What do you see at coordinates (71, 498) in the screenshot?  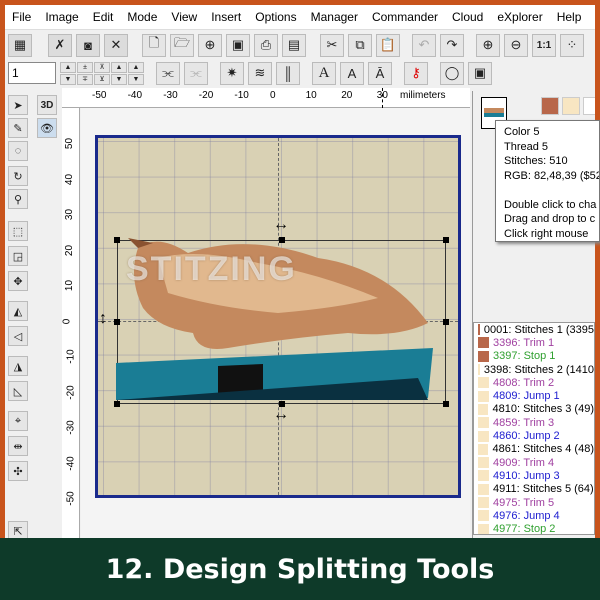 I see `ruler-tick-label: -50` at bounding box center [71, 498].